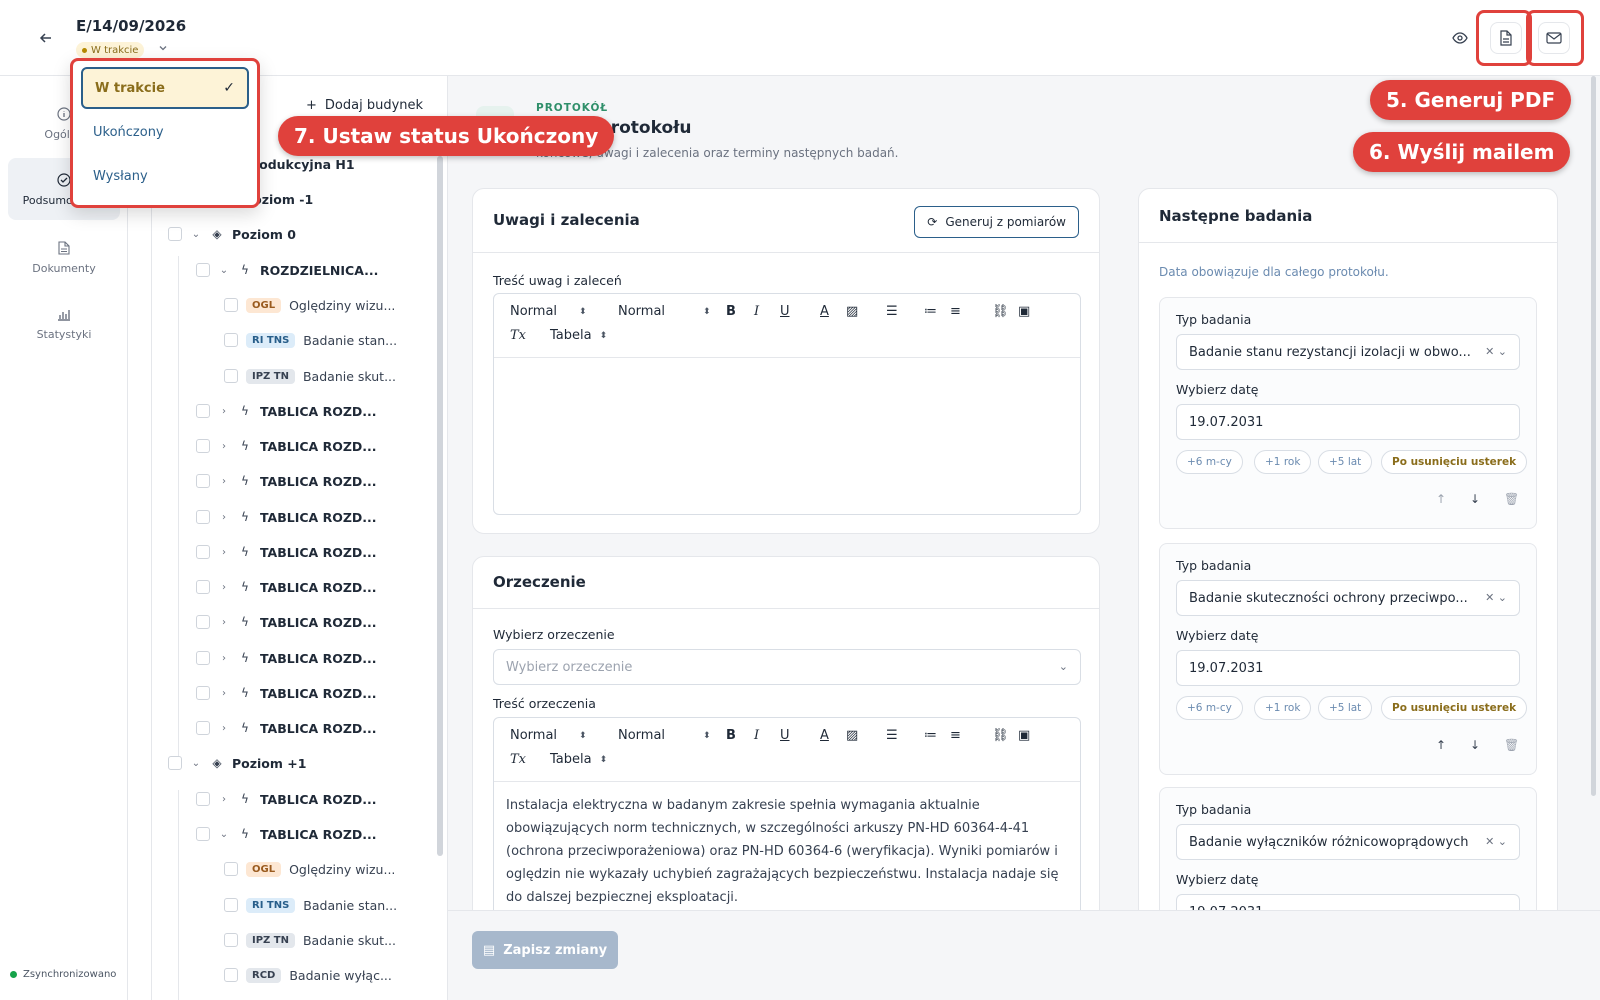 This screenshot has width=1600, height=1000. I want to click on chip-after-fix: Po usunięciu usterek, so click(1454, 708).